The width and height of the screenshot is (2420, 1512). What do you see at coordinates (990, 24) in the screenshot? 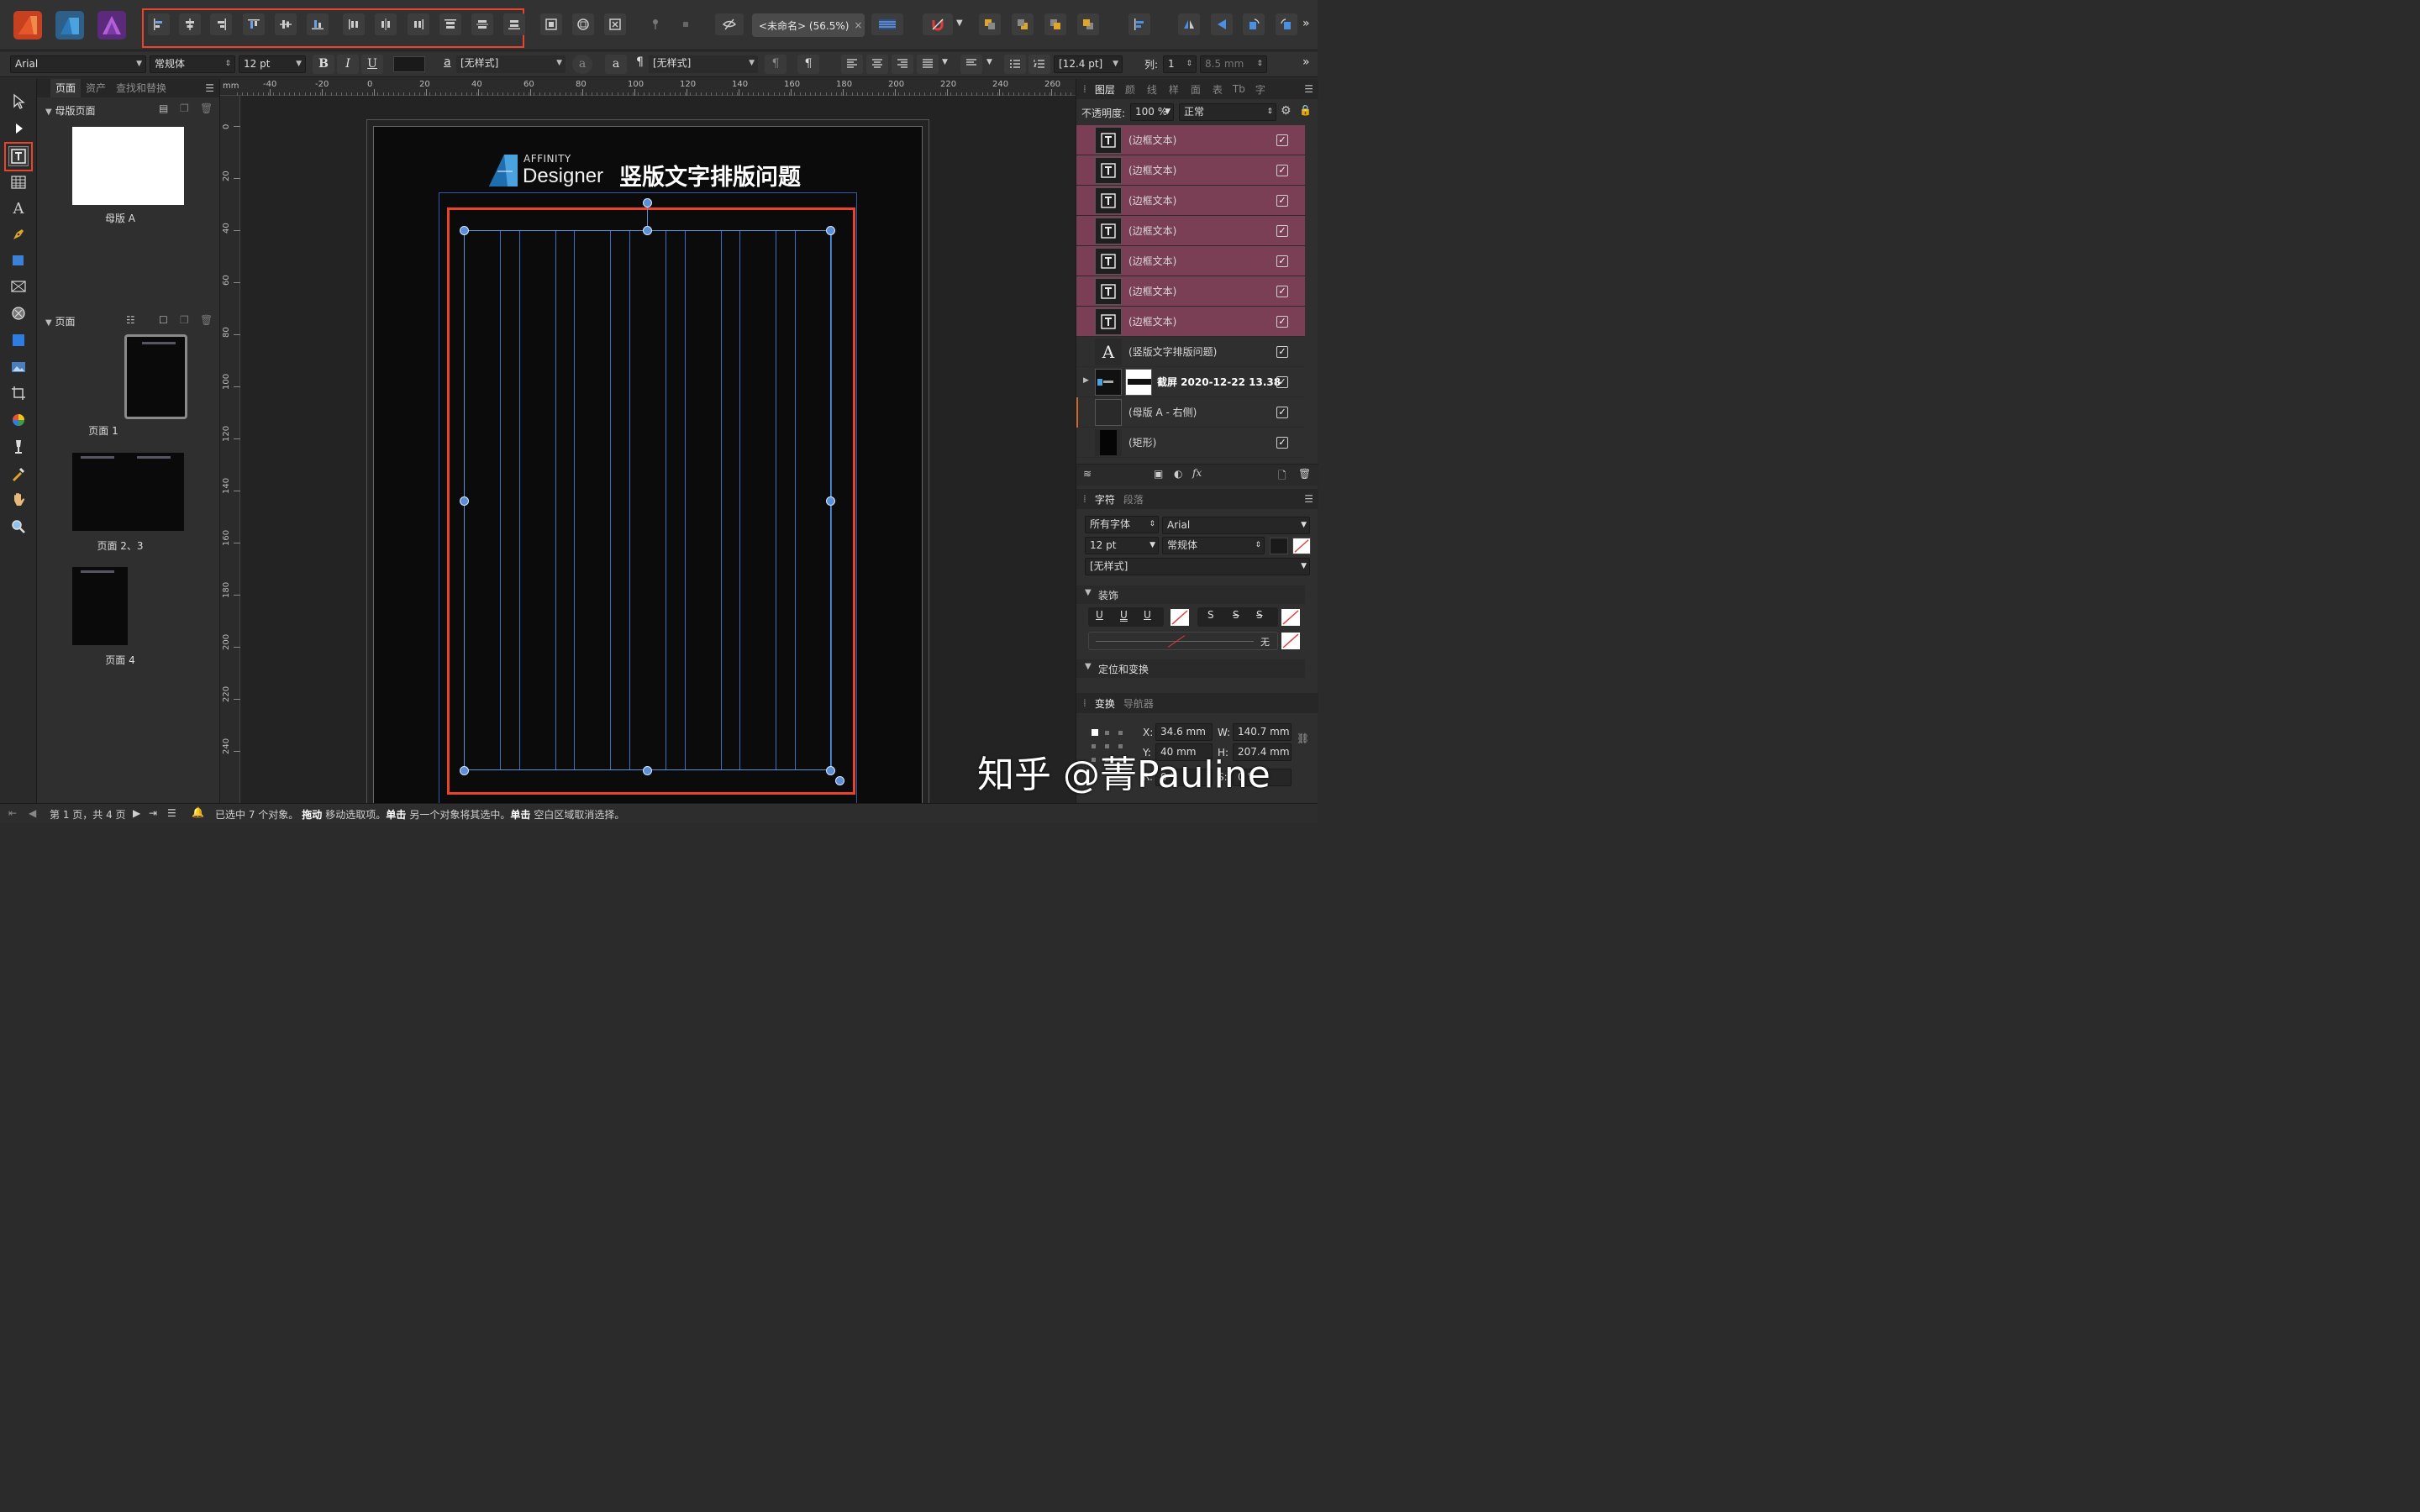
I see `arrange-back-button` at bounding box center [990, 24].